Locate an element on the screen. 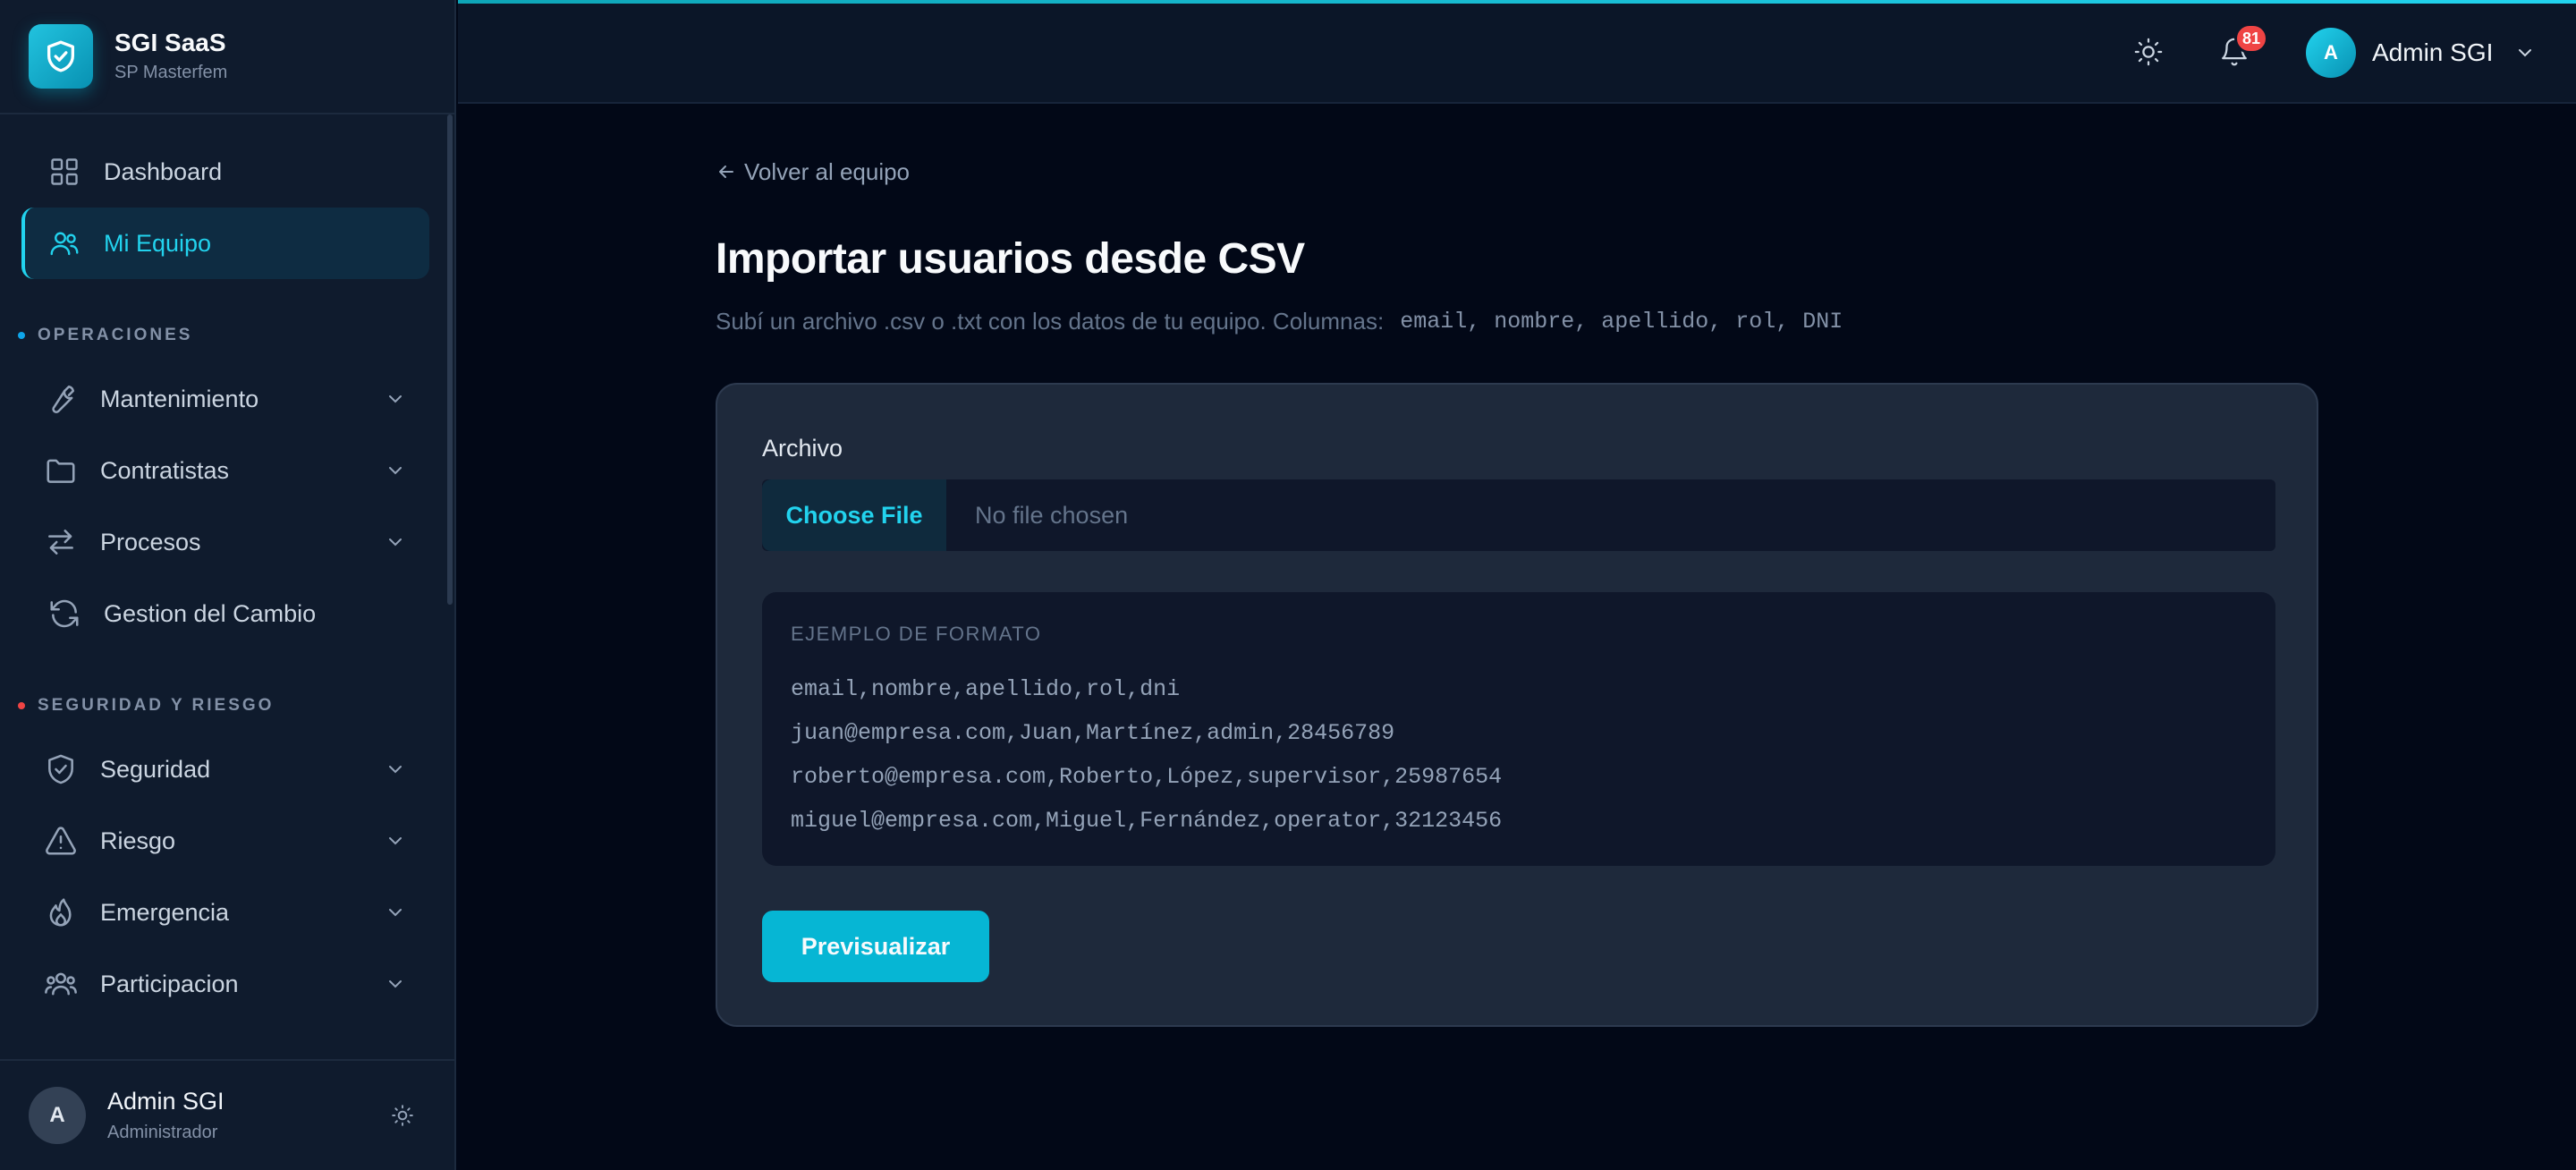  sidebar-item-dashboard: Dashboard is located at coordinates (225, 172).